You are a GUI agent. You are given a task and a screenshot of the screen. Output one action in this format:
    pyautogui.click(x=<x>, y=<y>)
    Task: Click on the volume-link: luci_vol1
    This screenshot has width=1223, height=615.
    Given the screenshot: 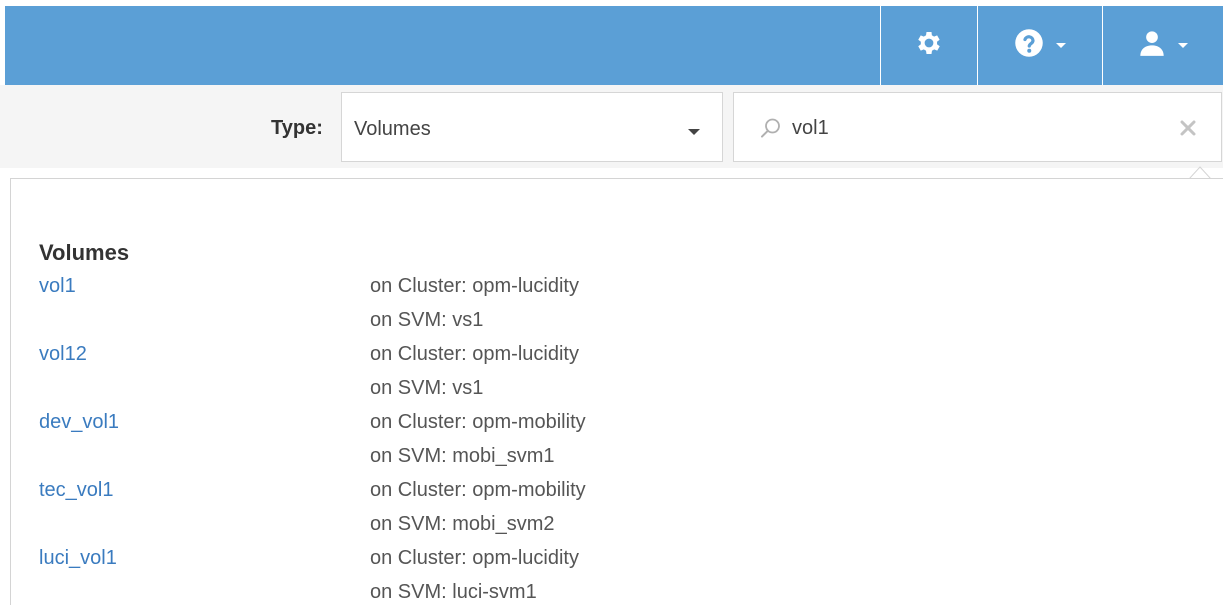 What is the action you would take?
    pyautogui.click(x=78, y=558)
    